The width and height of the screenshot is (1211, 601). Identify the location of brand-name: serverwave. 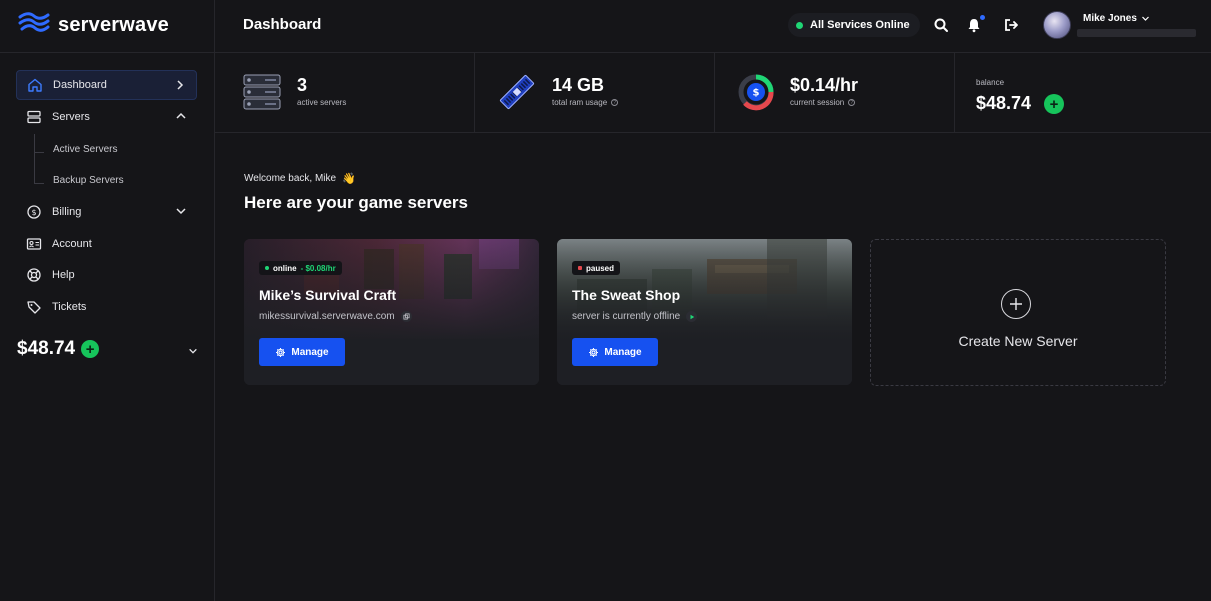
(113, 24).